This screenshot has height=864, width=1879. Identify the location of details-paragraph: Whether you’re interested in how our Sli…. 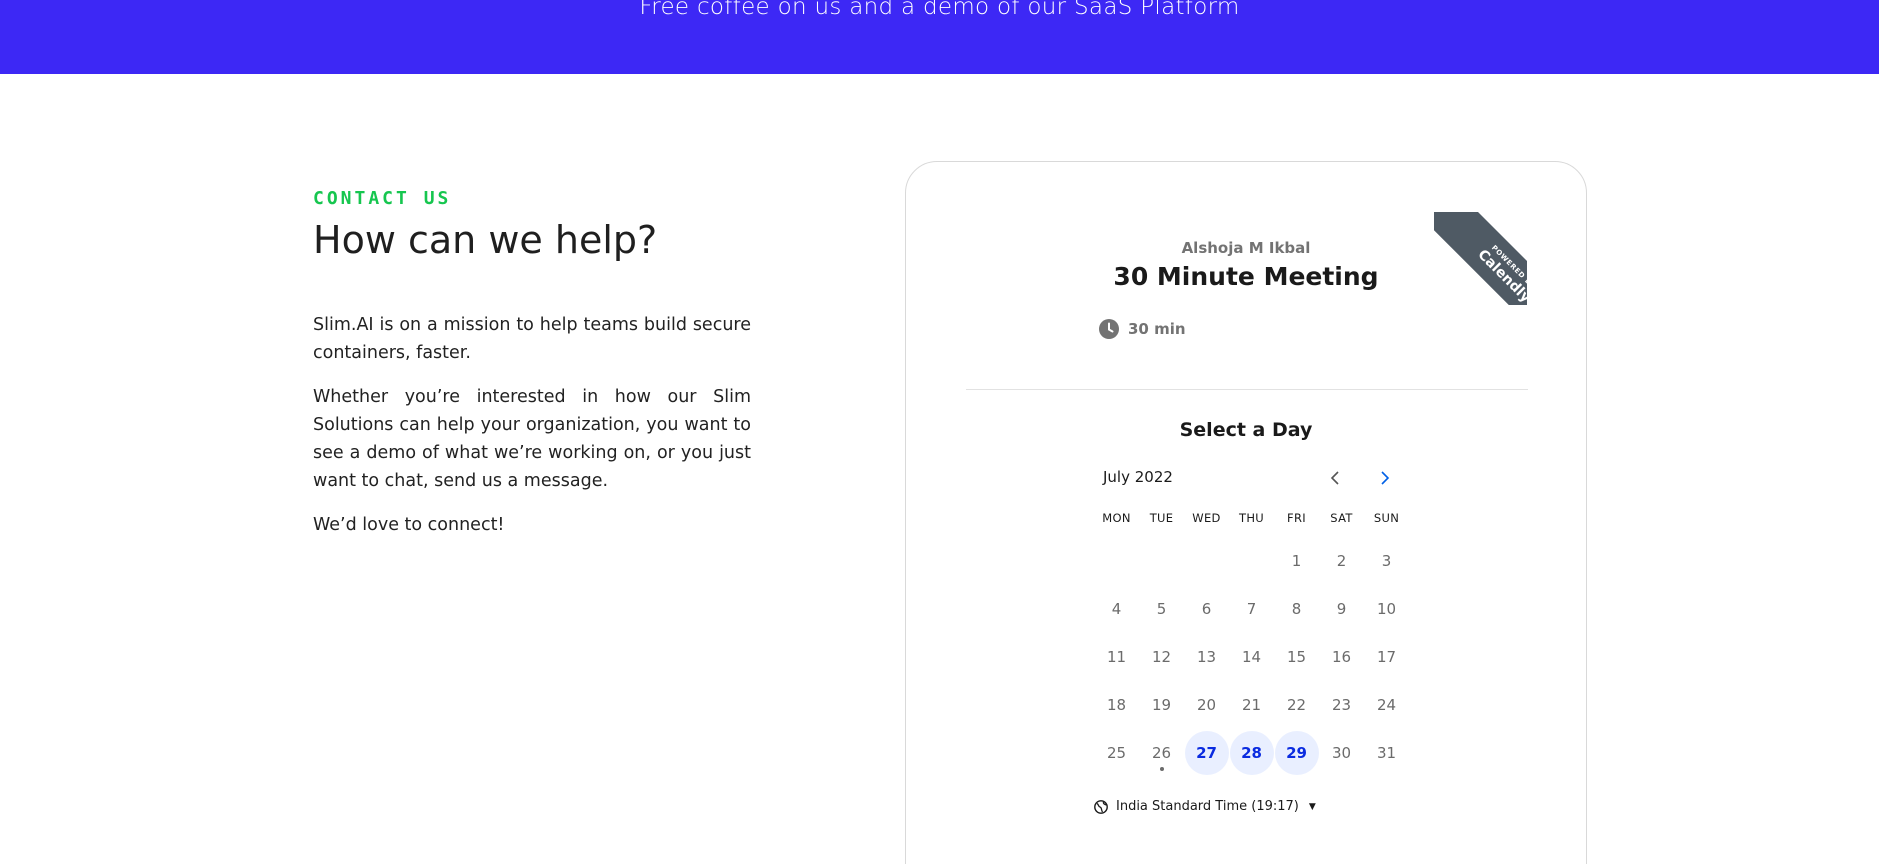
(532, 439).